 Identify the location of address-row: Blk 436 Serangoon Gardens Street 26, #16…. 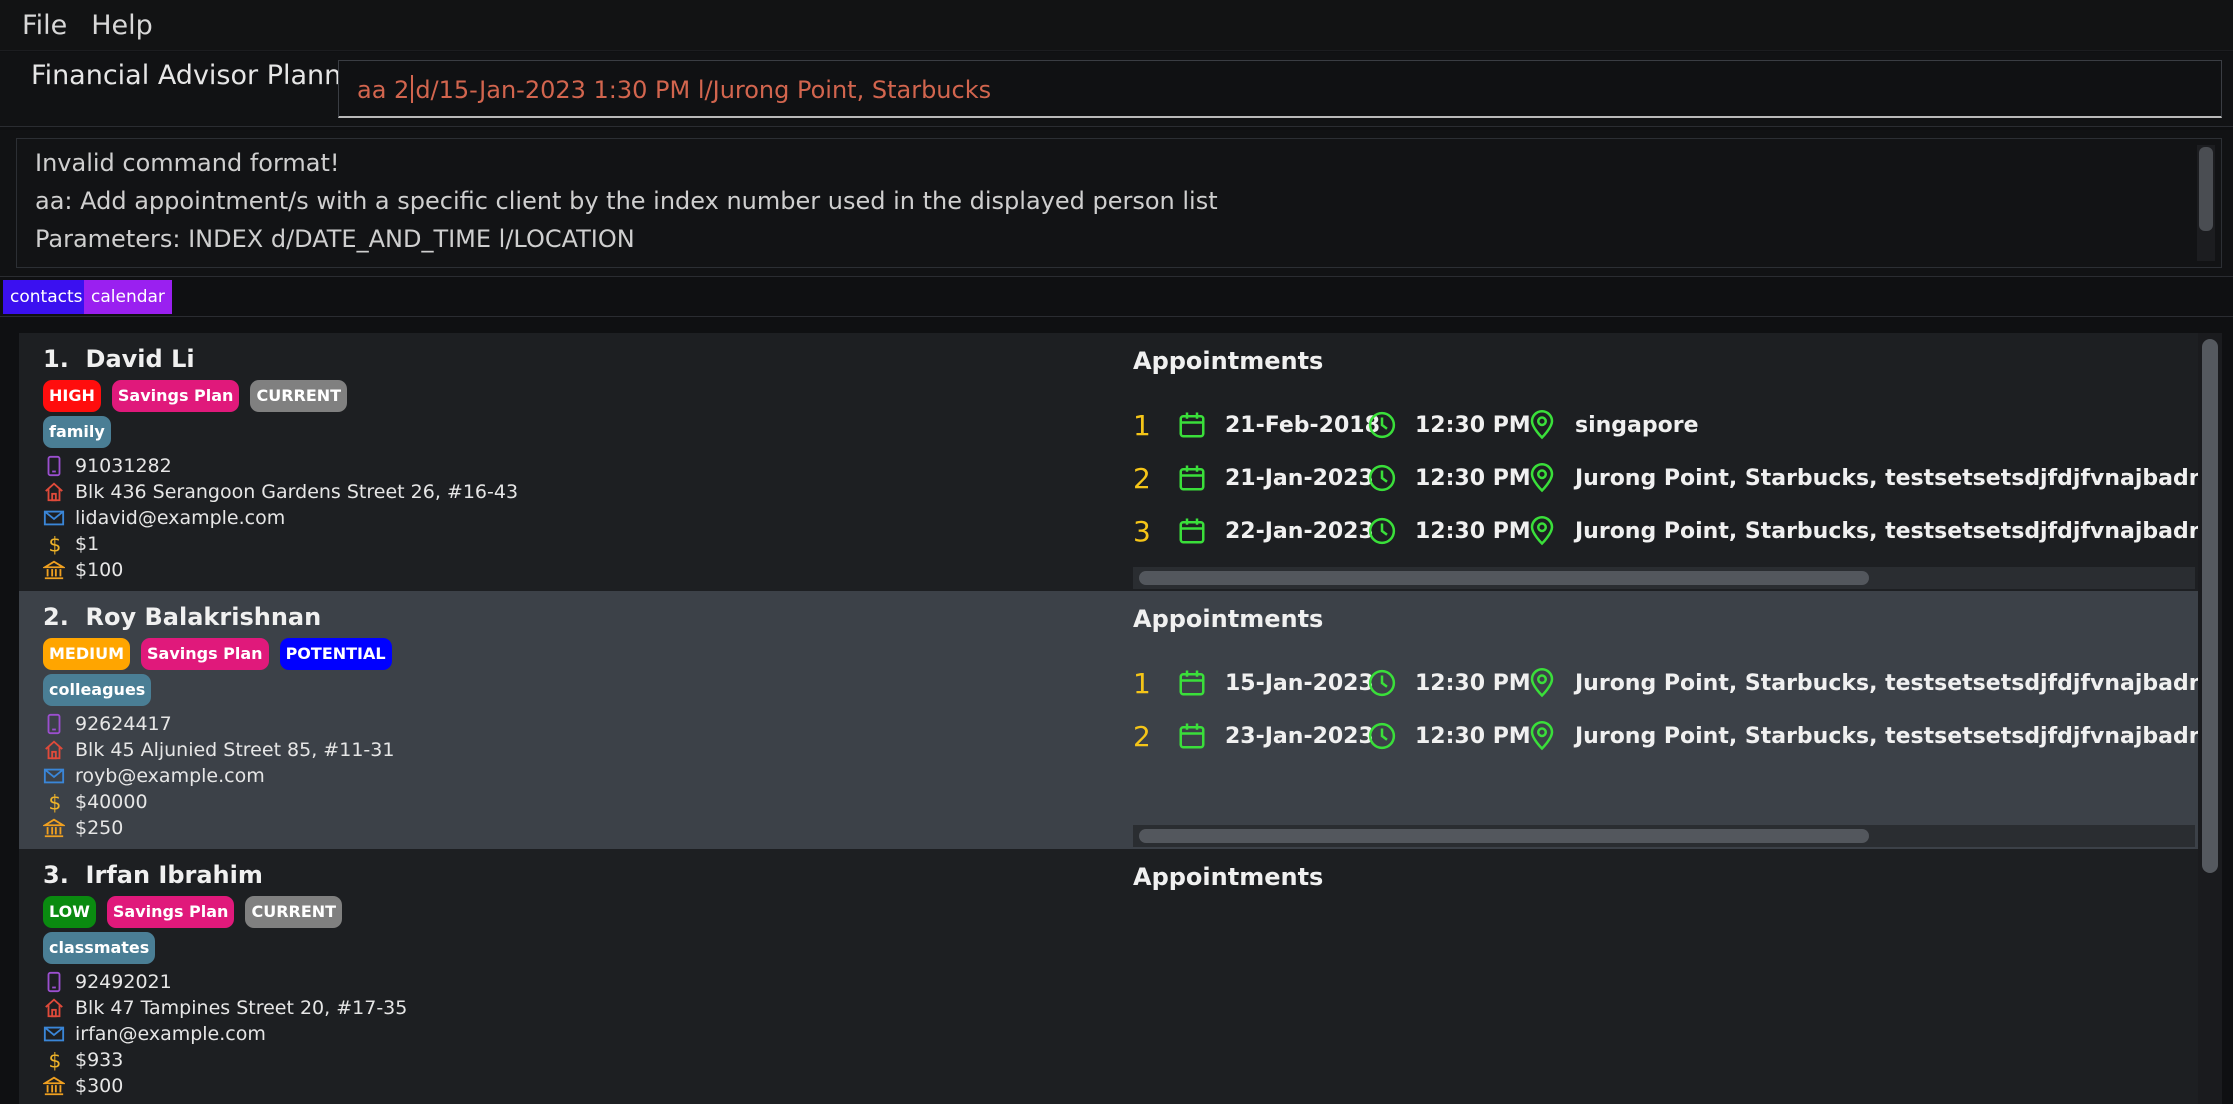
(280, 492).